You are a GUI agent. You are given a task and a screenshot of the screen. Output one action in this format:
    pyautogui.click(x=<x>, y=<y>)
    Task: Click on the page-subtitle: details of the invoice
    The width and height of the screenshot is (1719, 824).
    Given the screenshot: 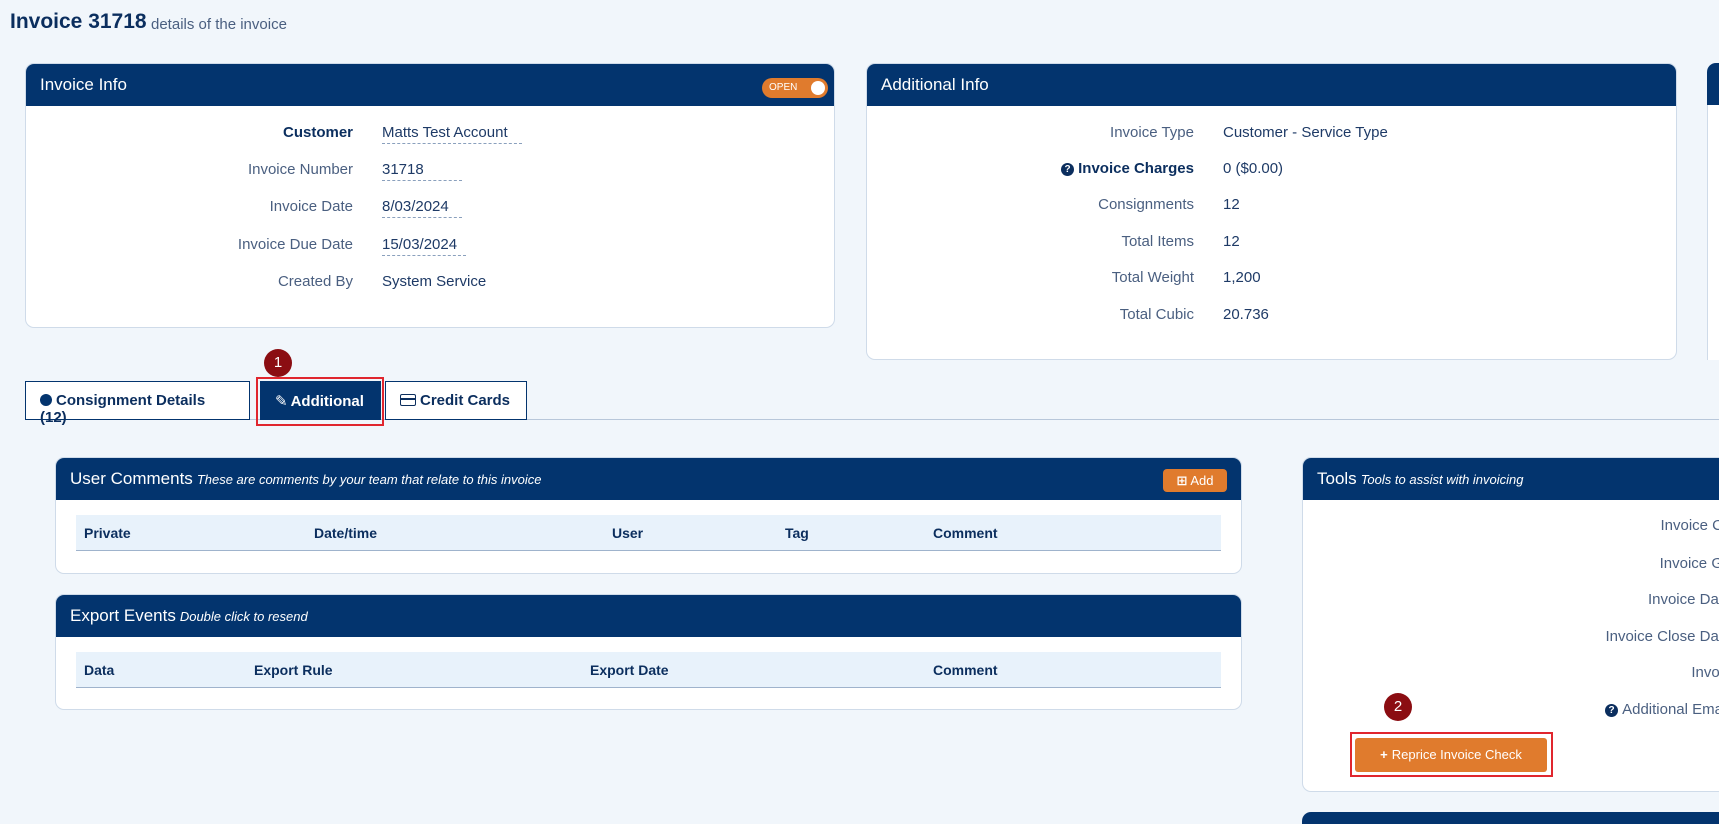 What is the action you would take?
    pyautogui.click(x=219, y=24)
    